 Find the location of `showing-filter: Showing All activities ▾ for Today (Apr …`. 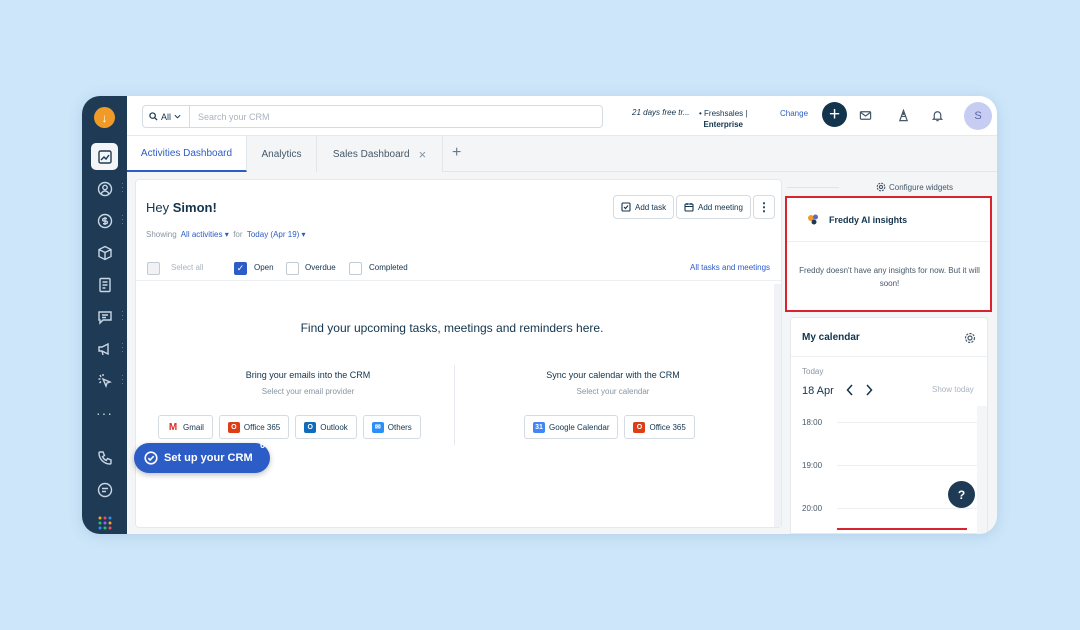

showing-filter: Showing All activities ▾ for Today (Apr … is located at coordinates (226, 234).